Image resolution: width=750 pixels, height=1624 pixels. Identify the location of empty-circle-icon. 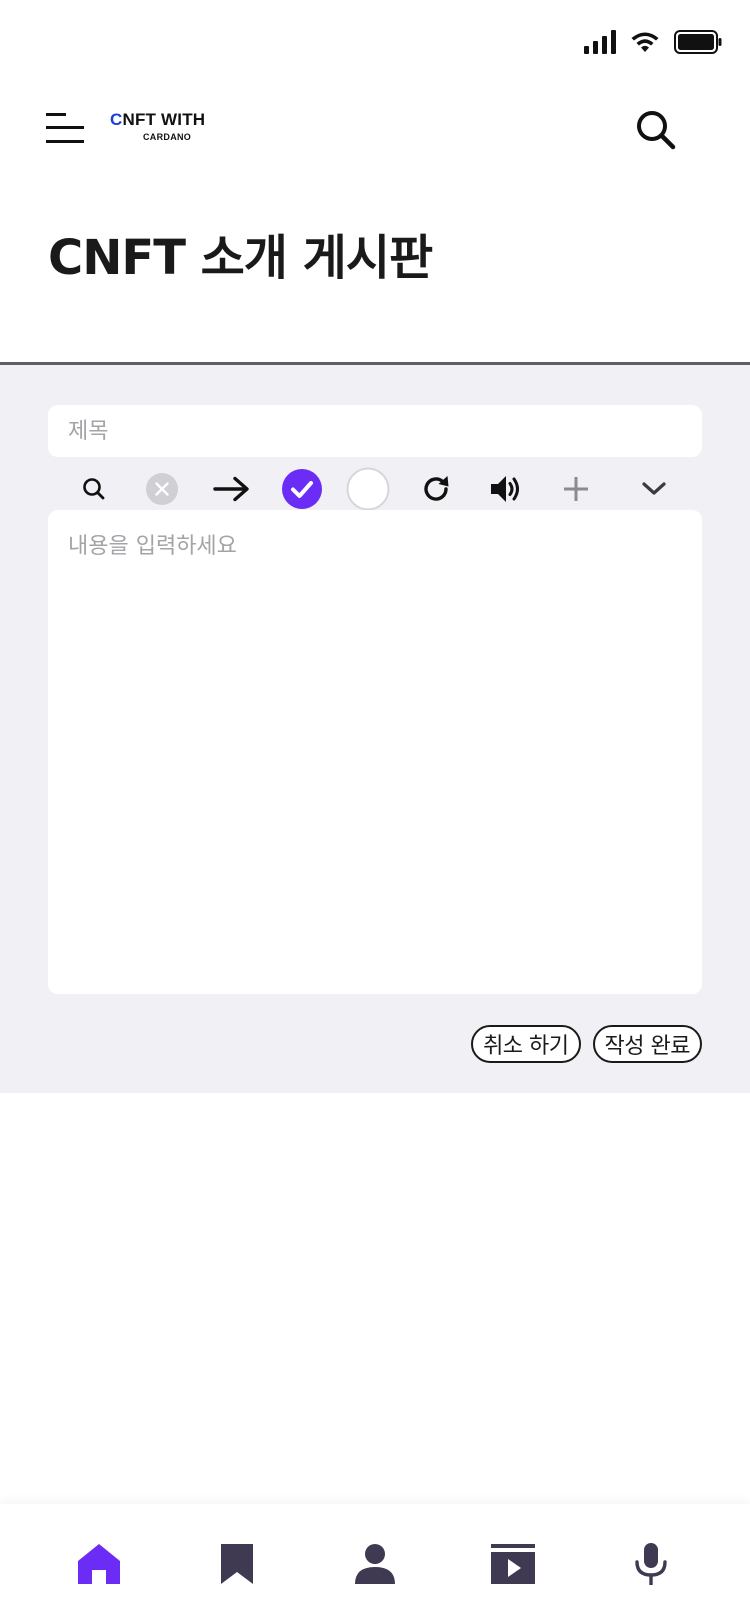
(368, 489).